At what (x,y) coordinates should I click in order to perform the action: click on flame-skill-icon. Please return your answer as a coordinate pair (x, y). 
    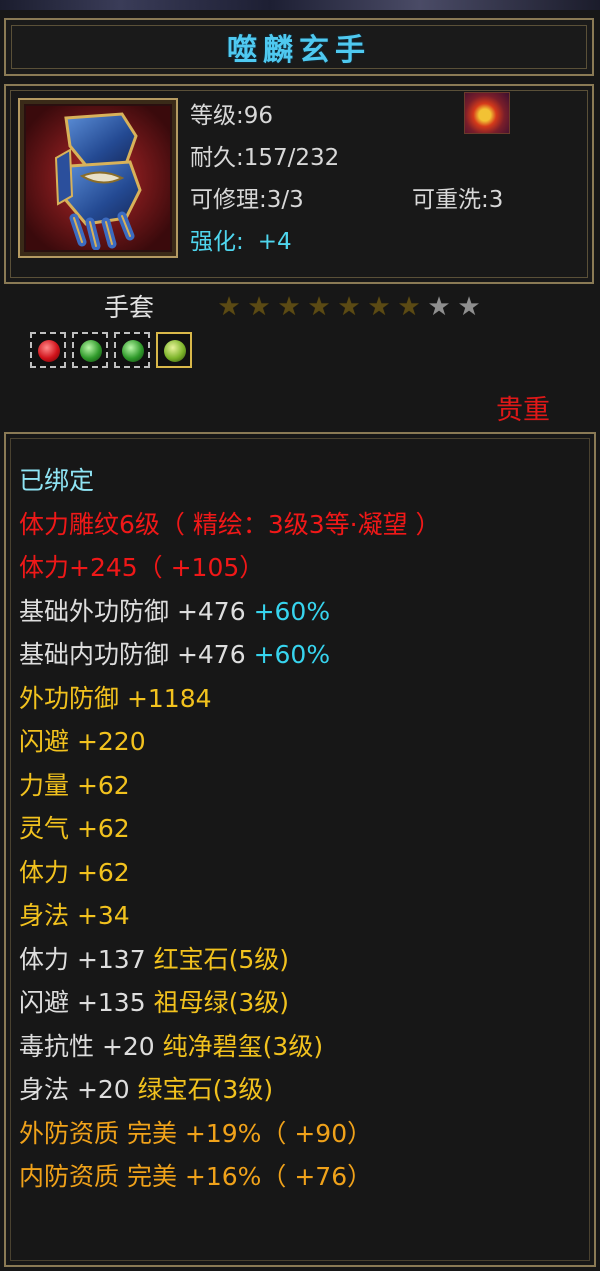
    Looking at the image, I should click on (487, 113).